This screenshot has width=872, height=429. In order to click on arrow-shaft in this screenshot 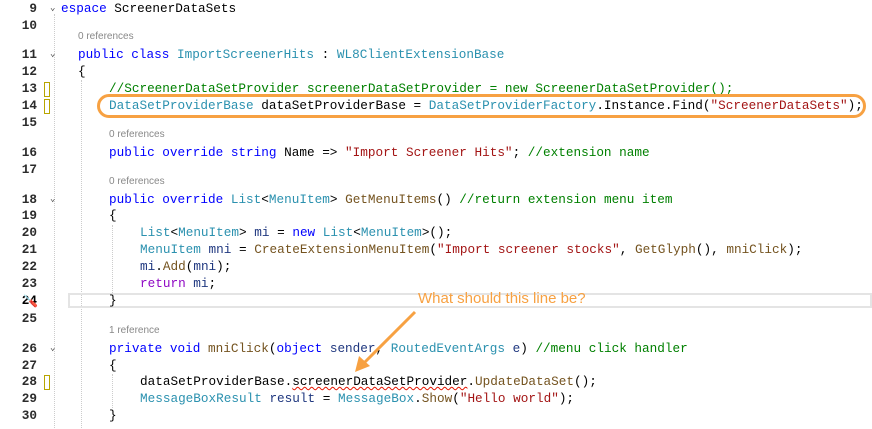, I will do `click(388, 338)`.